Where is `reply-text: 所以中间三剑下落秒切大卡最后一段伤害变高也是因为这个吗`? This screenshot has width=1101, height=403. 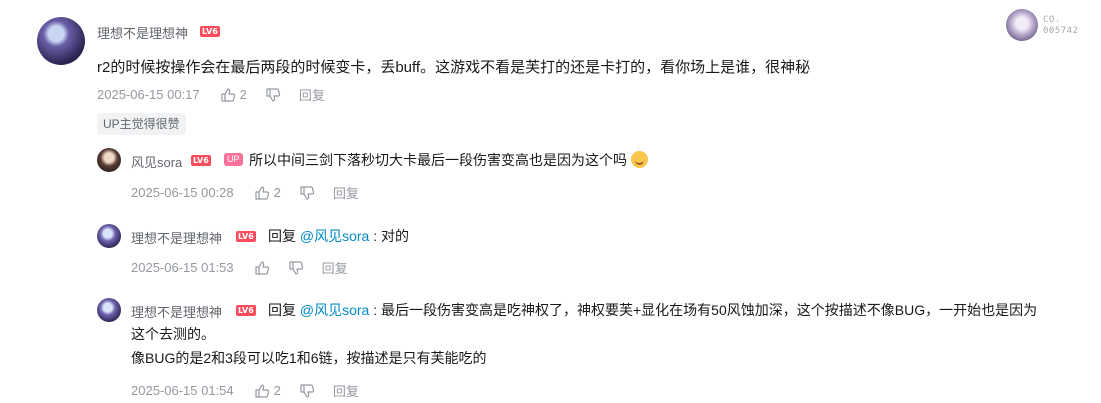 reply-text: 所以中间三剑下落秒切大卡最后一段伤害变高也是因为这个吗 is located at coordinates (448, 160).